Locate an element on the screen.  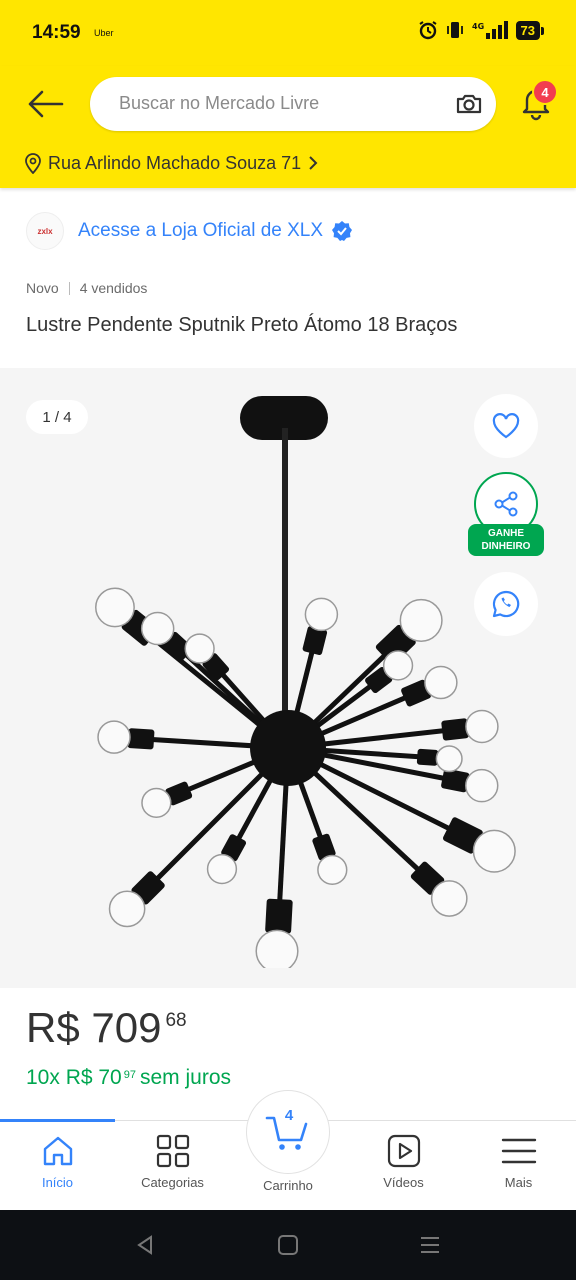
svg-text: 4G is located at coordinates (478, 26).